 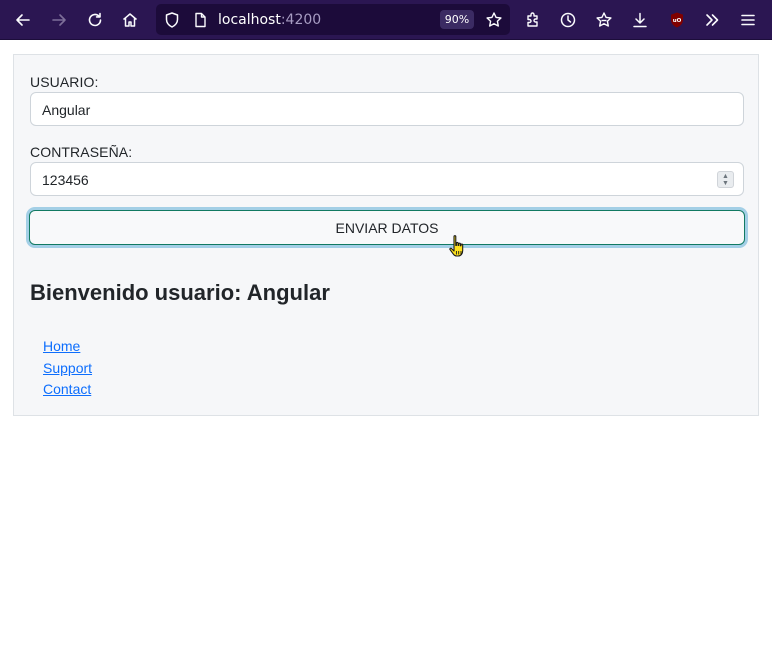 I want to click on submit-button: ENVIAR DATOS, so click(x=387, y=227).